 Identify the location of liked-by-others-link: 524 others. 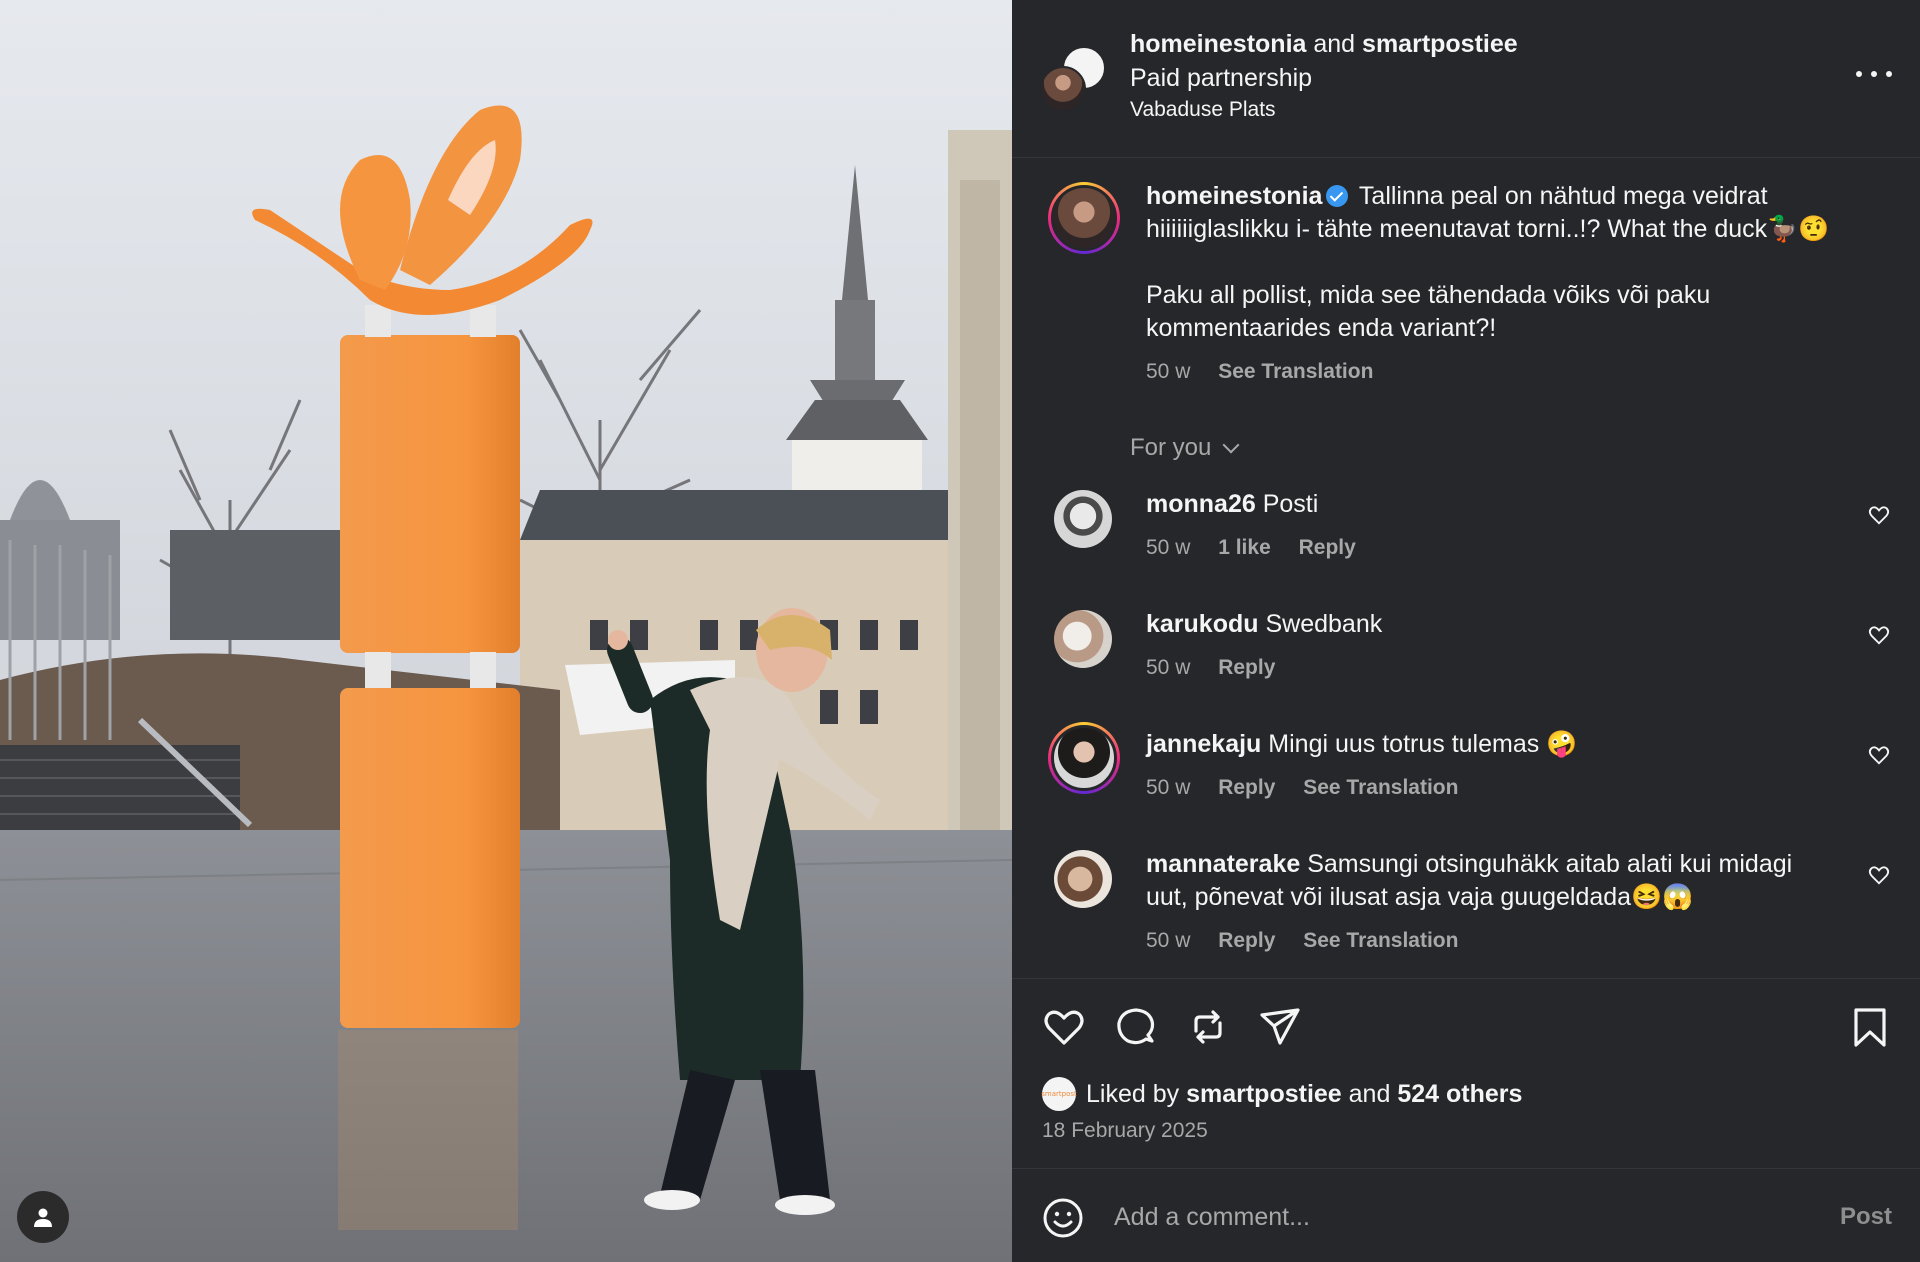
(1459, 1094).